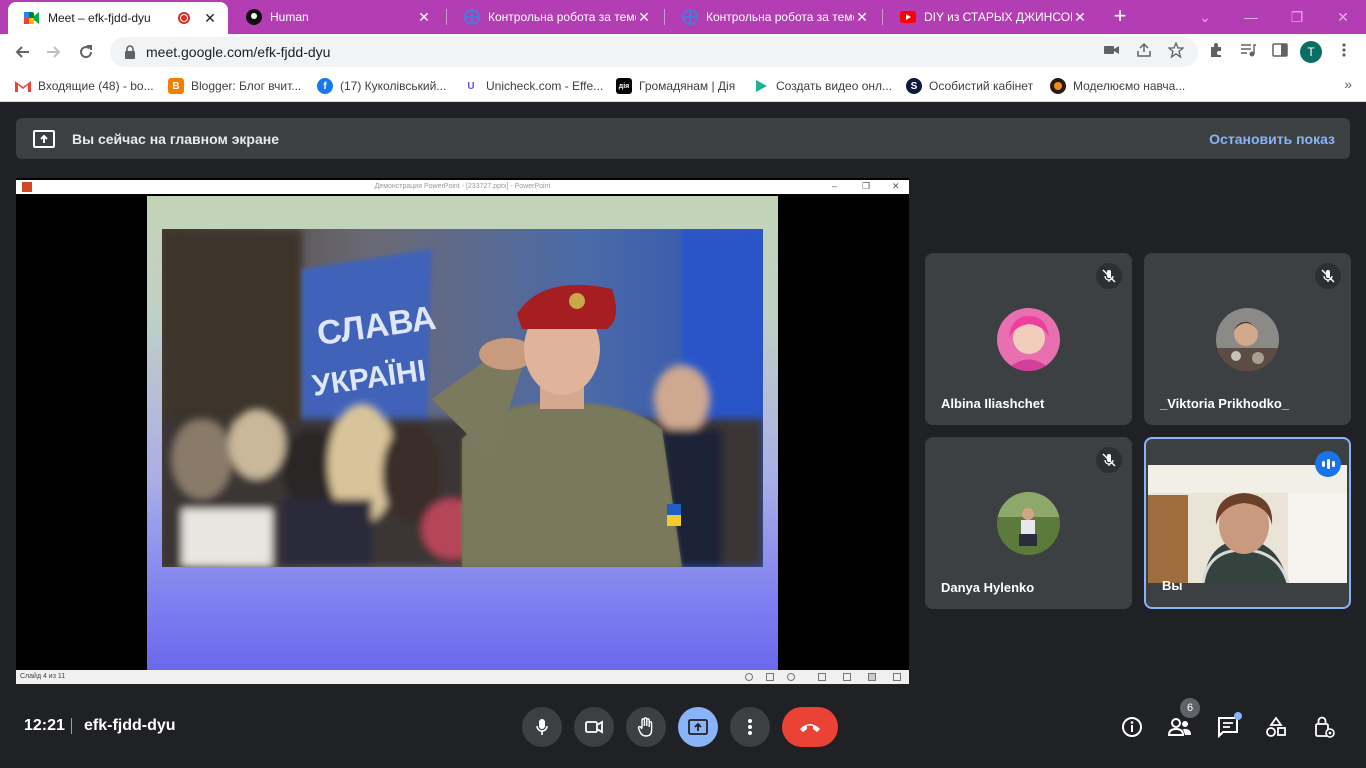  Describe the element at coordinates (646, 727) in the screenshot. I see `raise-hand-button` at that location.